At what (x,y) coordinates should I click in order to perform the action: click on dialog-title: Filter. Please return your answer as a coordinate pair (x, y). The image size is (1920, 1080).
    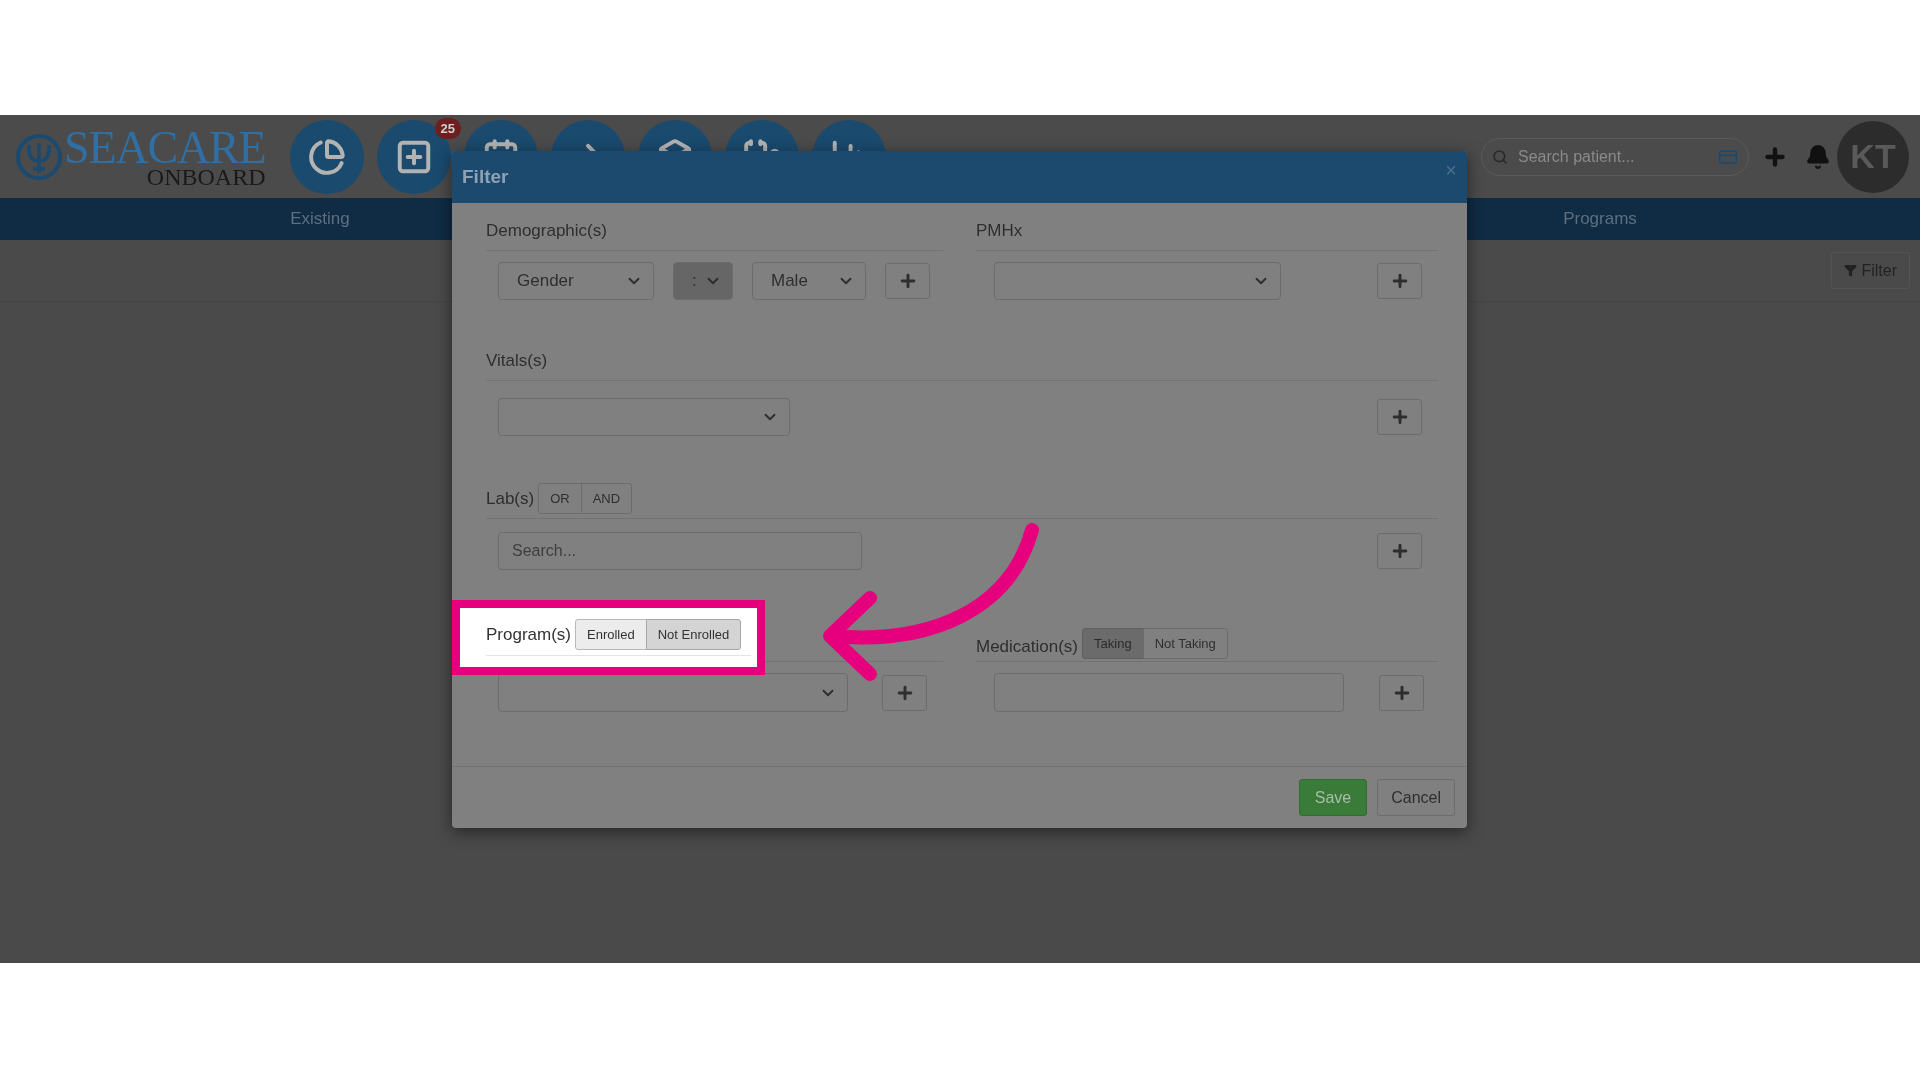
    Looking at the image, I should click on (485, 176).